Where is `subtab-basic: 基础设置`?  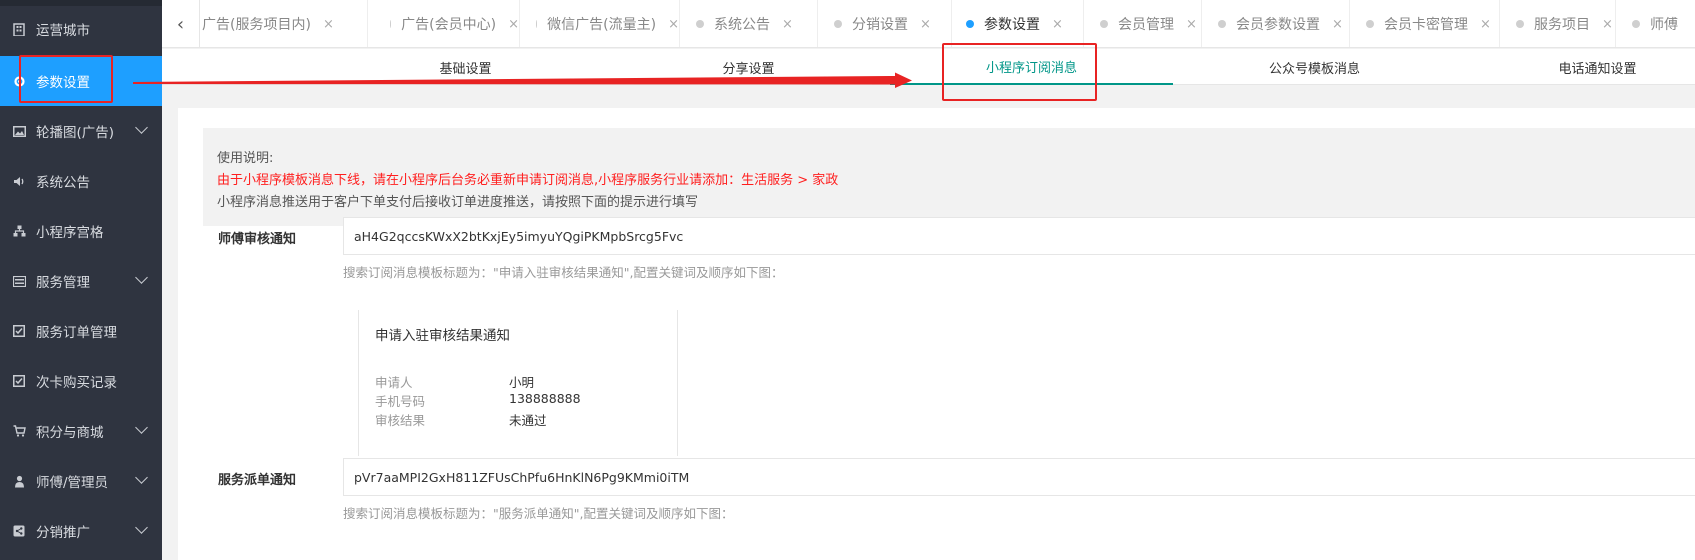
subtab-basic: 基础设置 is located at coordinates (465, 67).